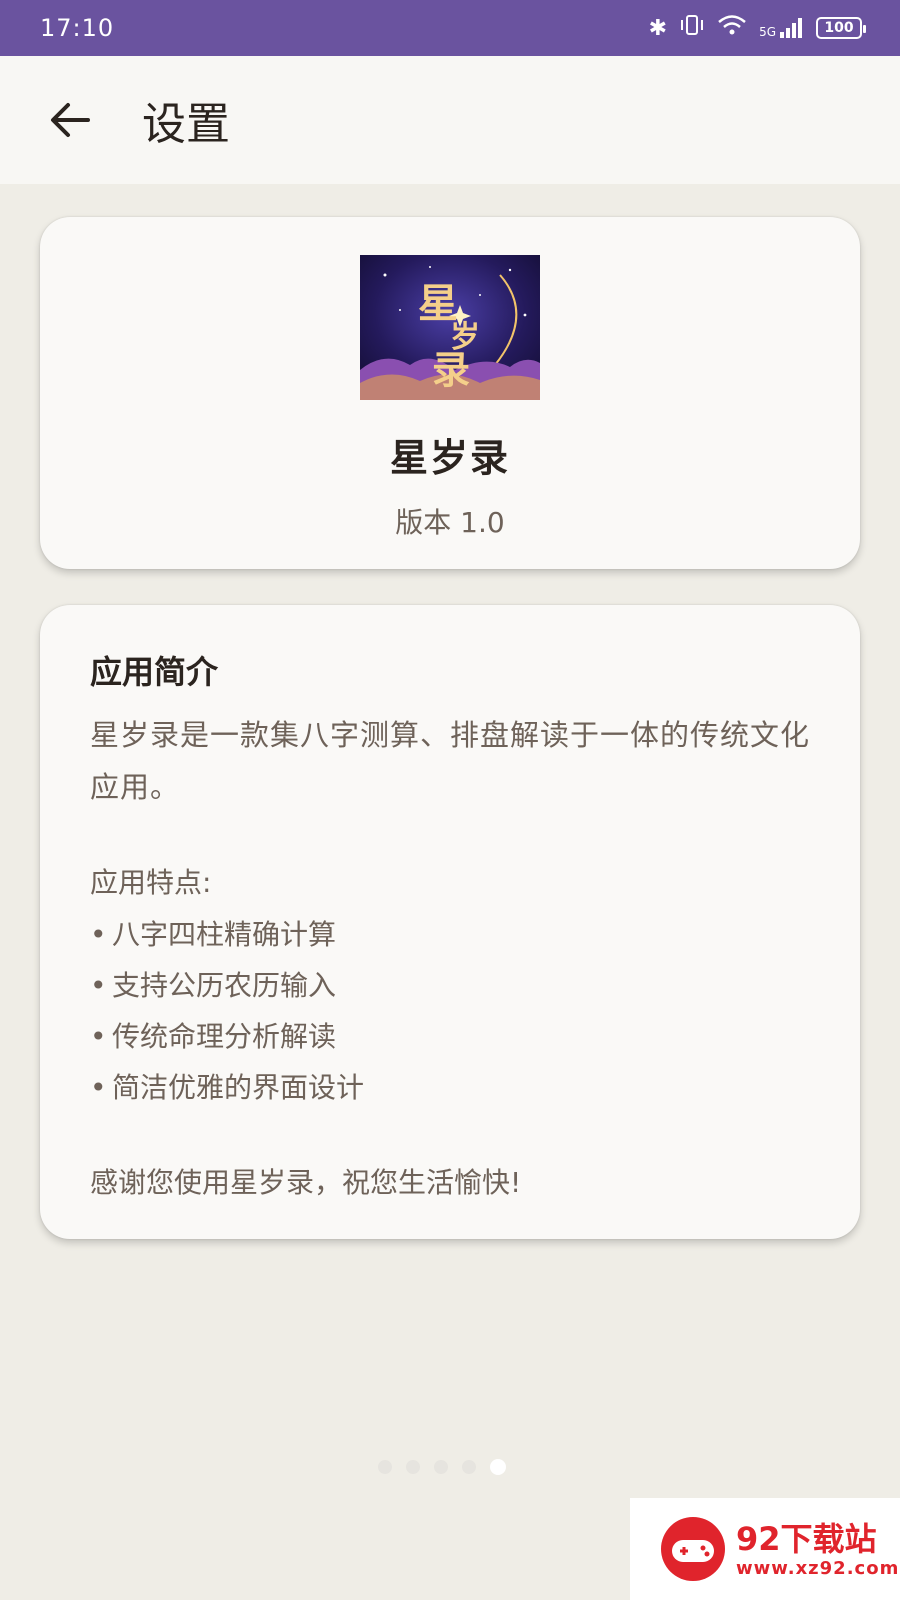 This screenshot has width=900, height=1600. I want to click on page-dot-active, so click(498, 1467).